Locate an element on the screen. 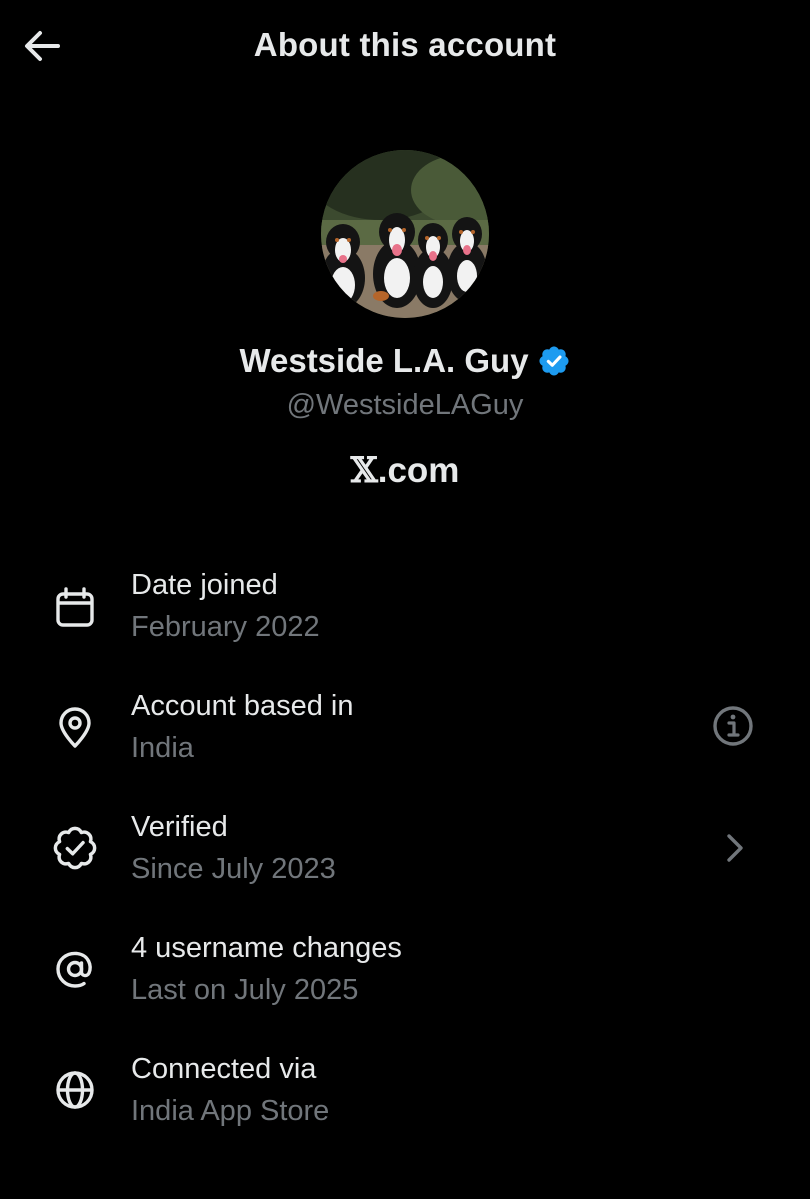 This screenshot has height=1199, width=810. profile-photo-dogs is located at coordinates (405, 234).